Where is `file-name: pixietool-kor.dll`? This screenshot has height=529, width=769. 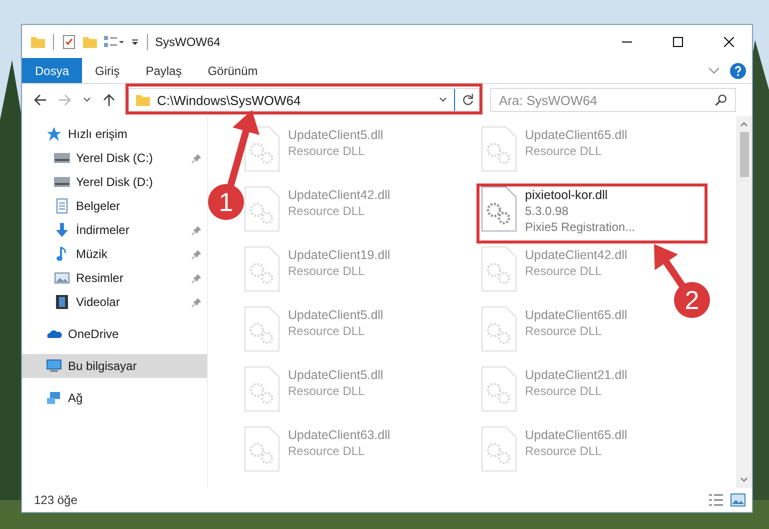 file-name: pixietool-kor.dll is located at coordinates (580, 195).